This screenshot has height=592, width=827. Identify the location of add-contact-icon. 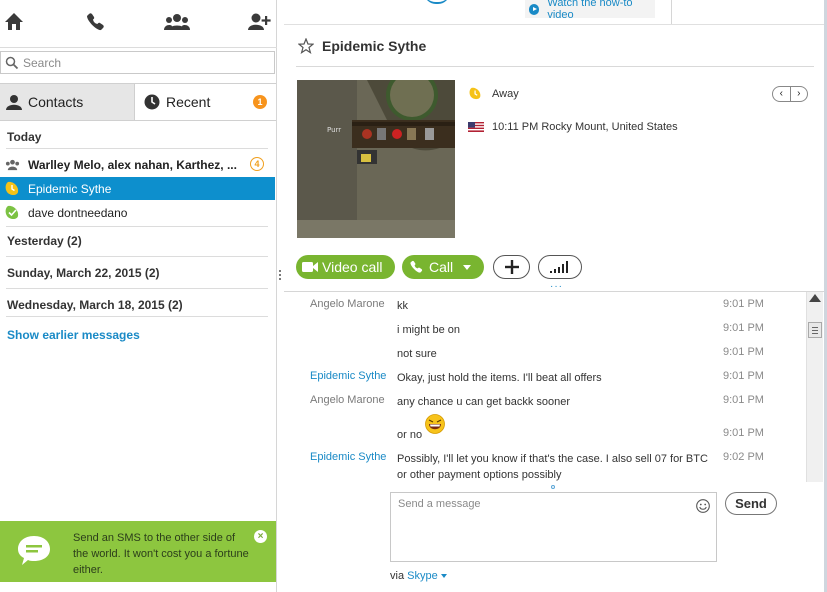
(259, 24).